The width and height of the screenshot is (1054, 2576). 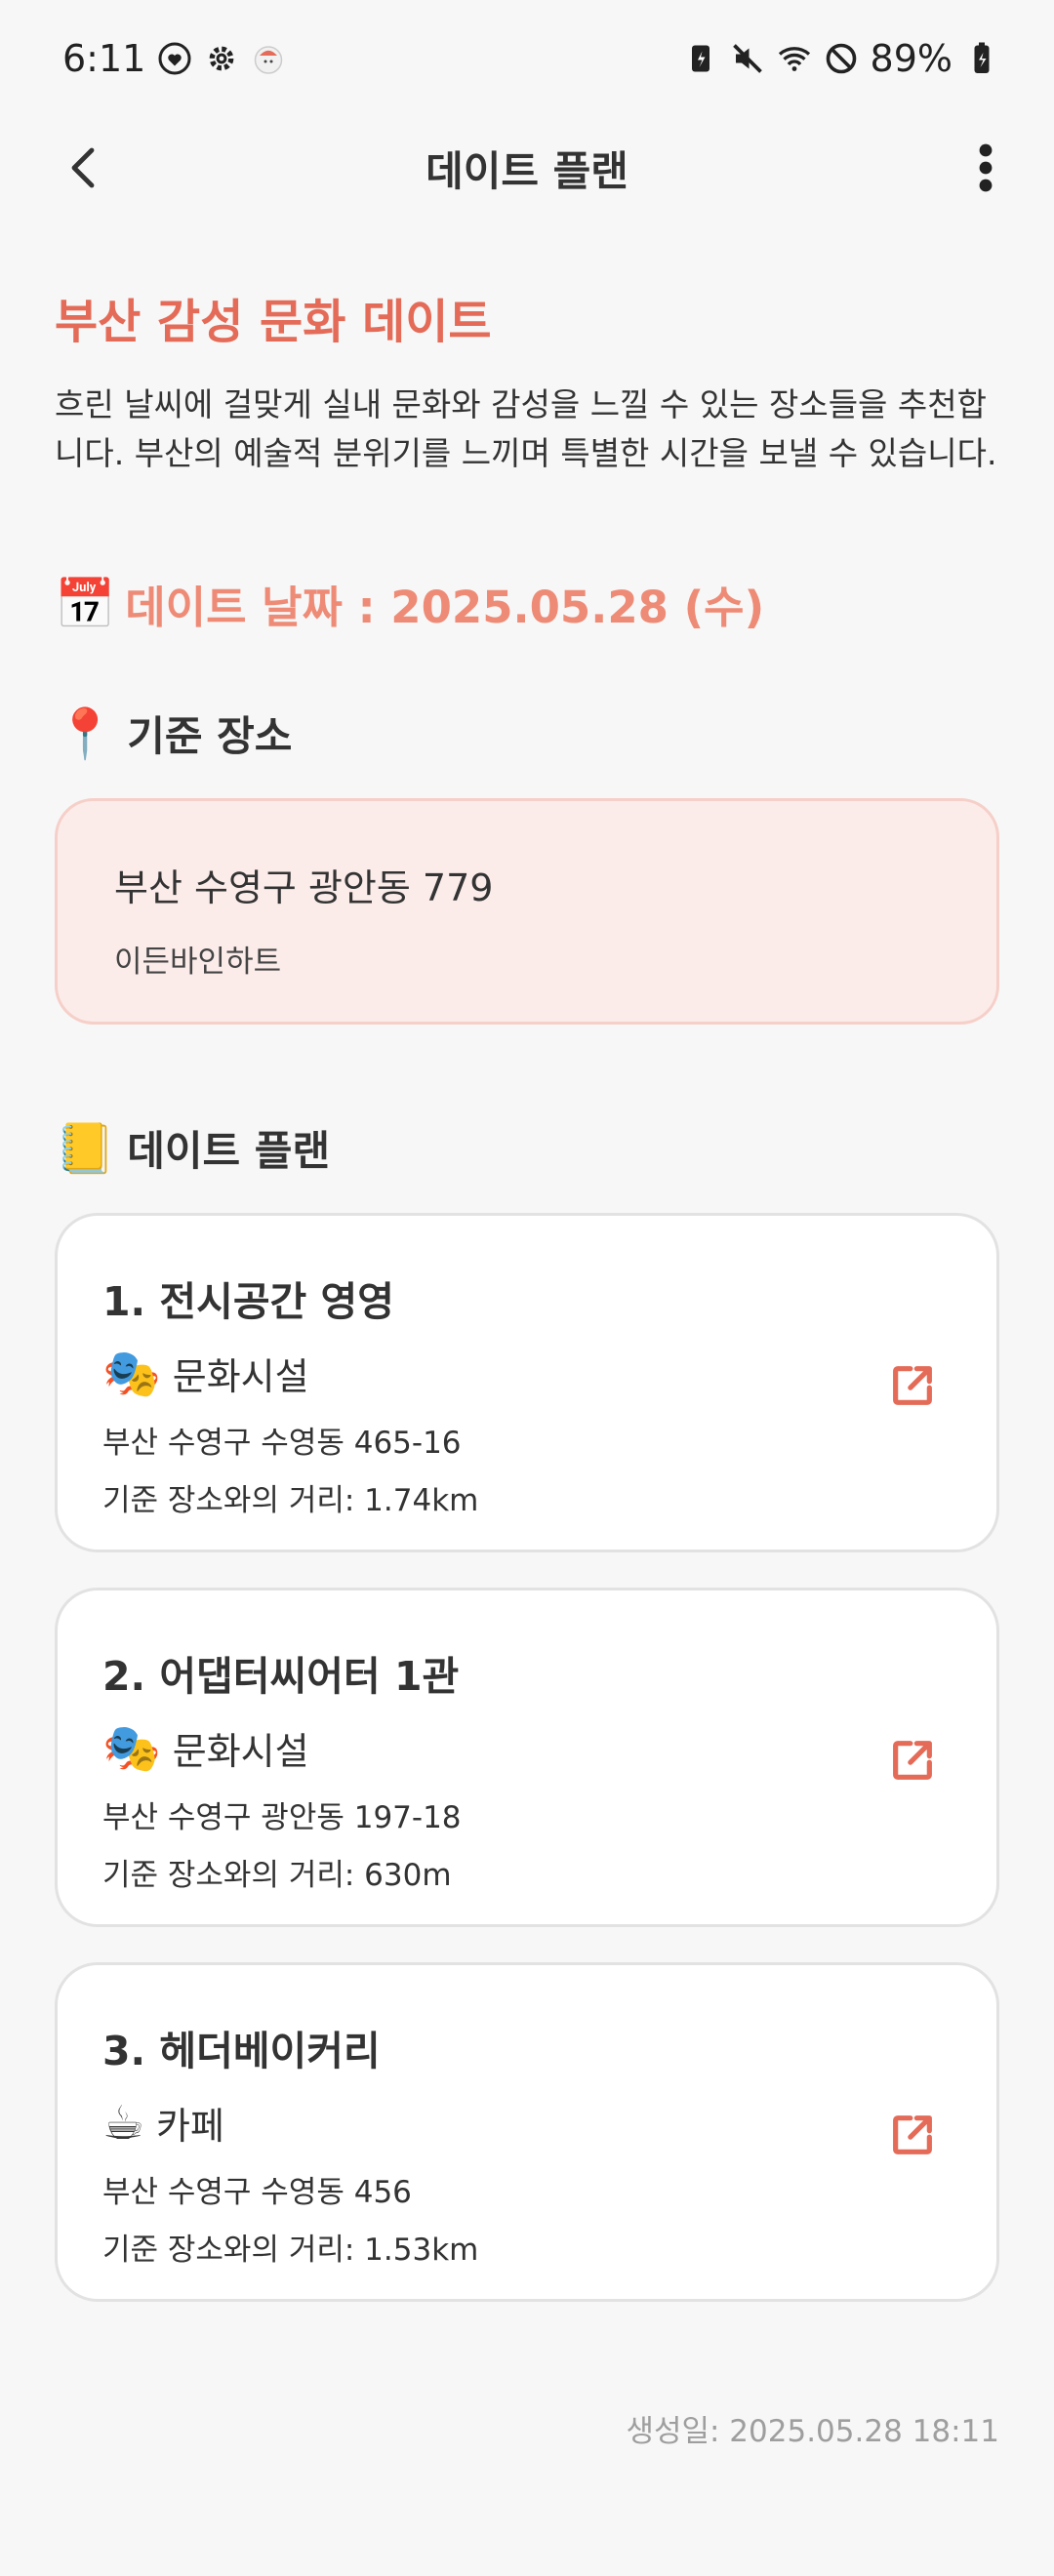 What do you see at coordinates (190, 2126) in the screenshot?
I see `place-category-label: 카페` at bounding box center [190, 2126].